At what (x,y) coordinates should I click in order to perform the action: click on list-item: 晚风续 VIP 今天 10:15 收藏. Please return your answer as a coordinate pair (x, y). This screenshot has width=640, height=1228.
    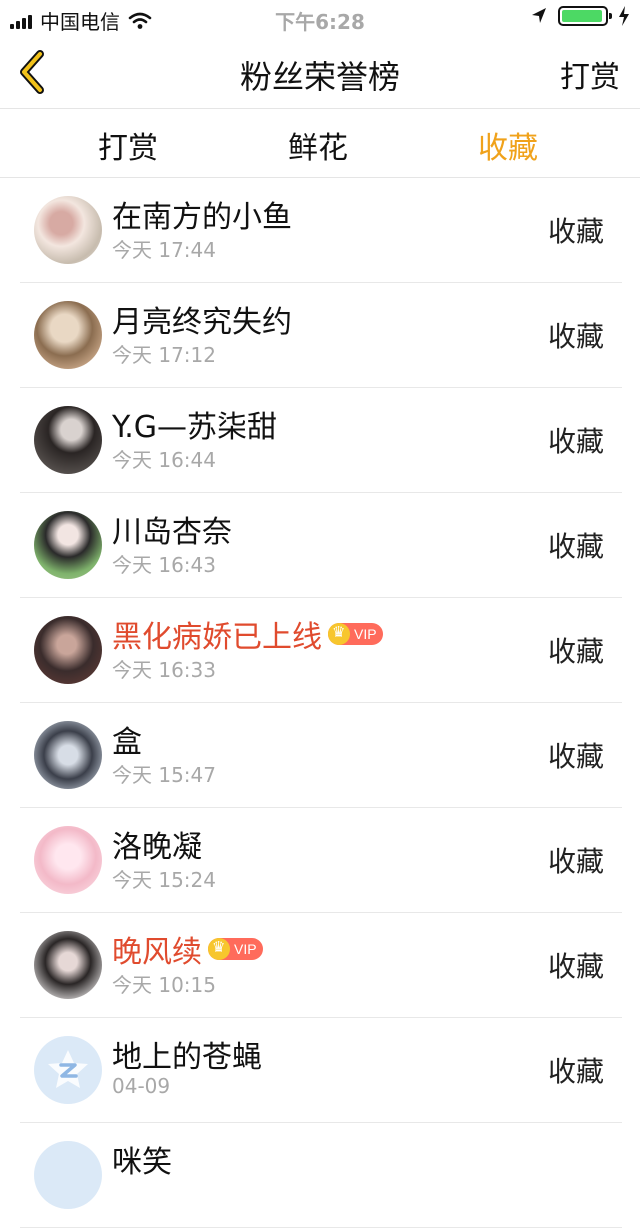
    Looking at the image, I should click on (321, 965).